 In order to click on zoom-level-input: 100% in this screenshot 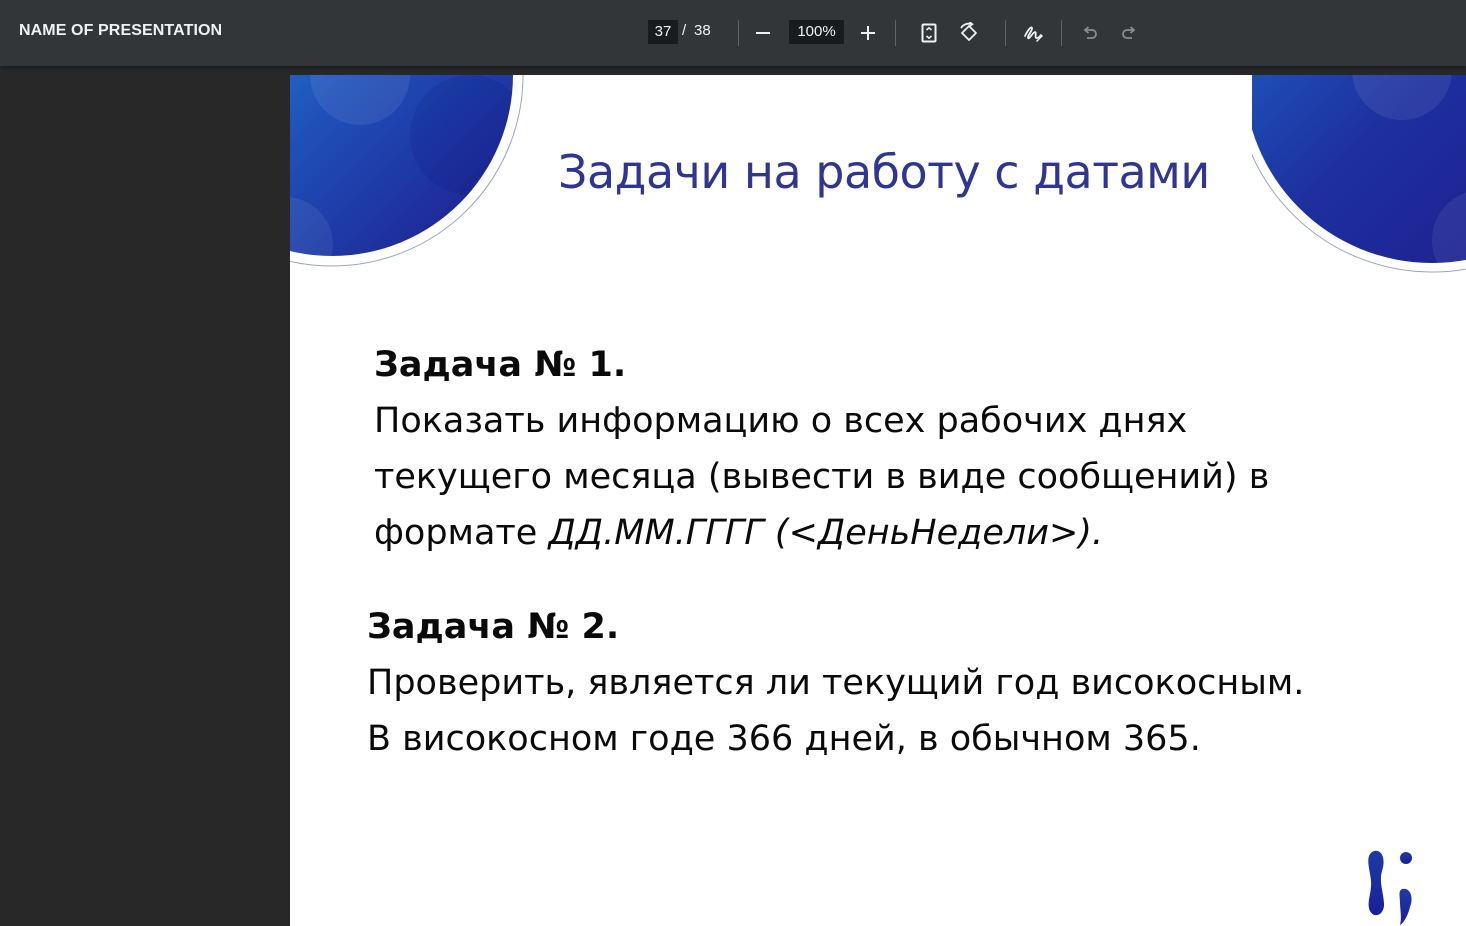, I will do `click(816, 32)`.